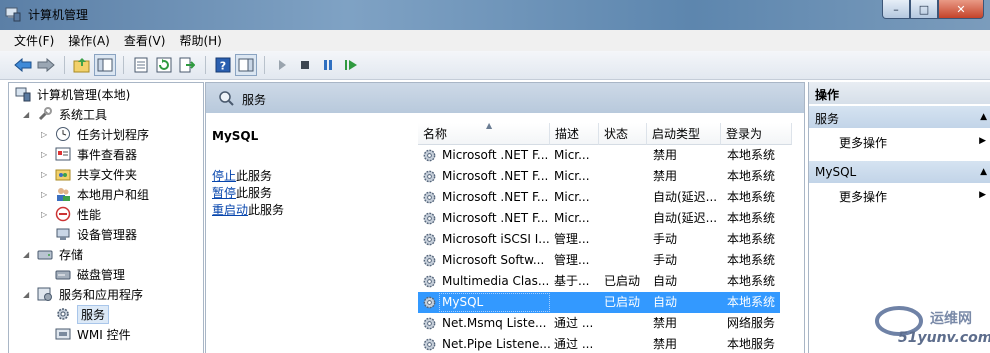 This screenshot has width=990, height=353. What do you see at coordinates (72, 94) in the screenshot?
I see `tree-root: 计算机管理(本地)` at bounding box center [72, 94].